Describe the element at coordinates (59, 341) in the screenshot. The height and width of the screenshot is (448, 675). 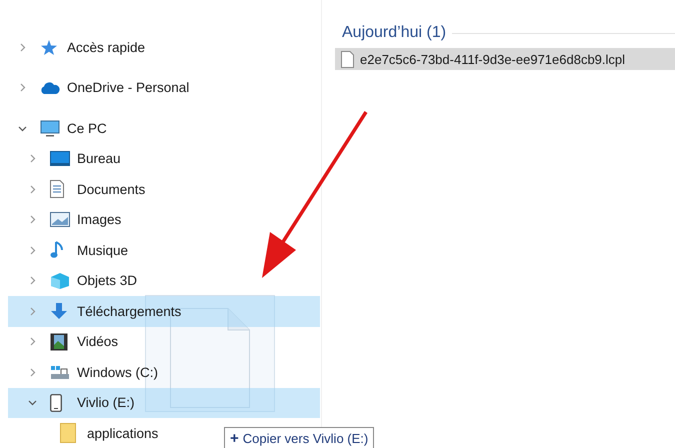
I see `film-icon` at that location.